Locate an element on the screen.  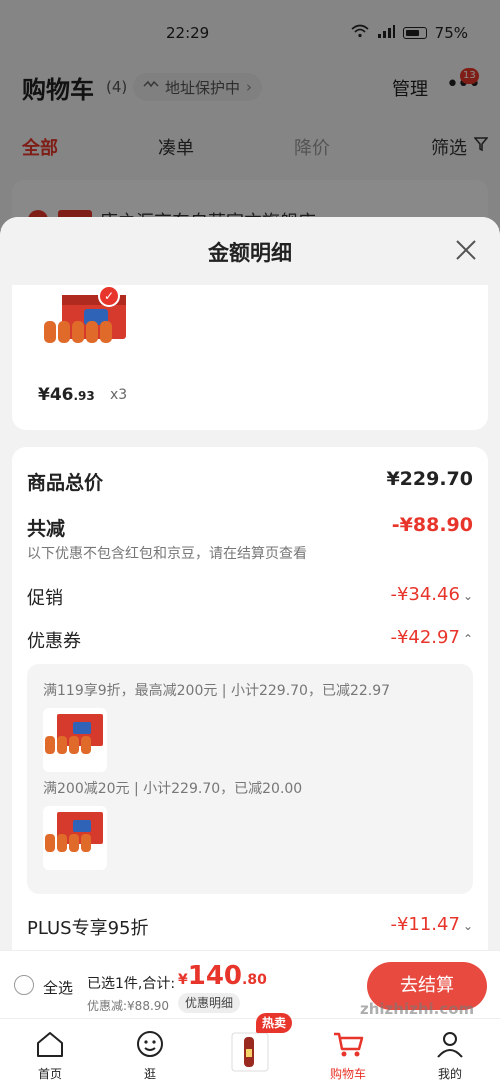
hot-badge: 热卖 is located at coordinates (274, 1023).